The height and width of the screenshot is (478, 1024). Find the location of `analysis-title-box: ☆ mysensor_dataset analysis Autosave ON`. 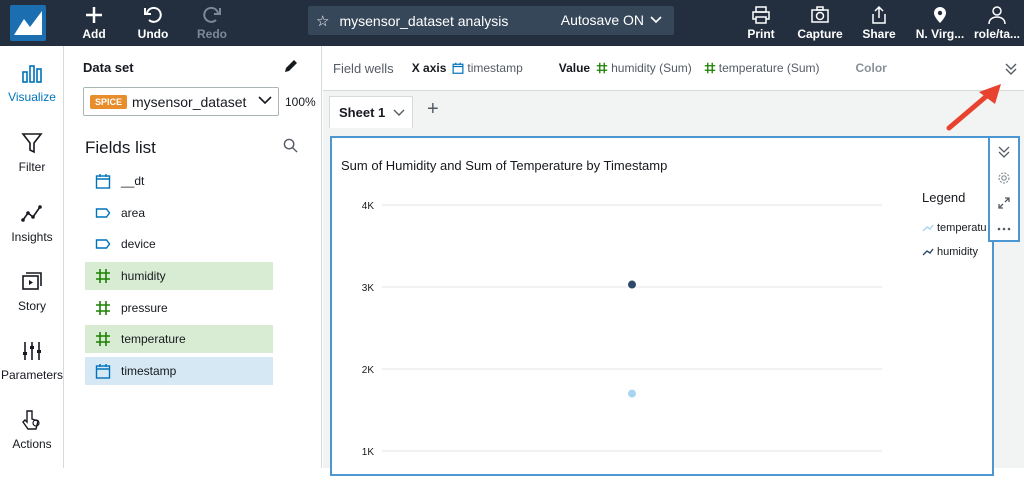

analysis-title-box: ☆ mysensor_dataset analysis Autosave ON is located at coordinates (491, 20).